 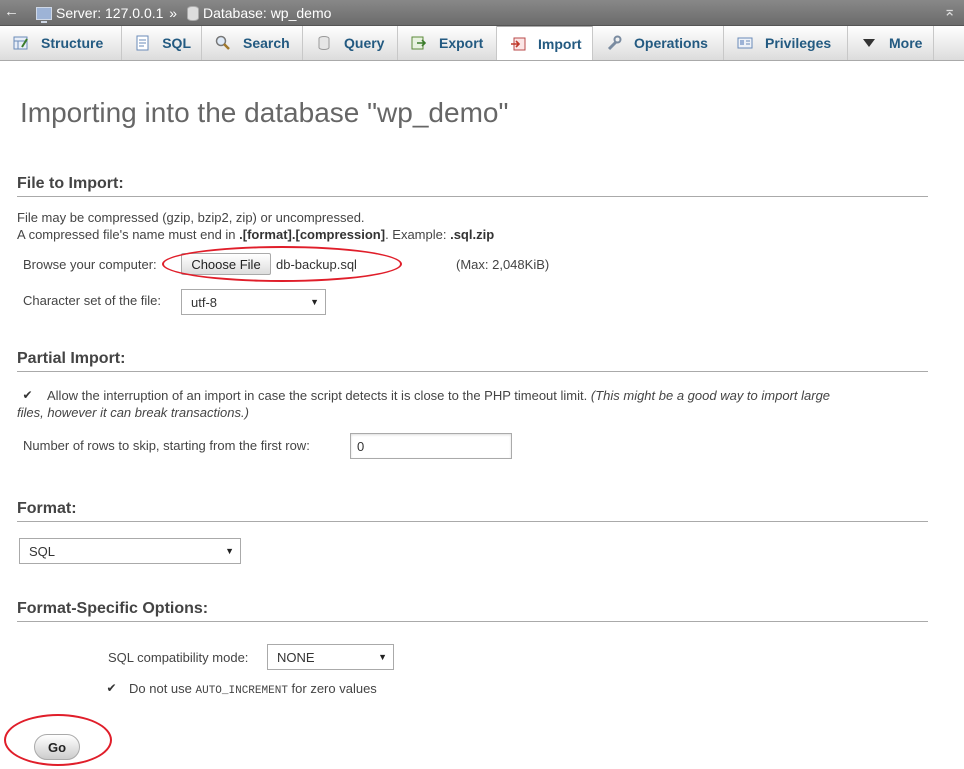 What do you see at coordinates (241, 691) in the screenshot?
I see `auto-increment-code: AUTO_INCREMENT` at bounding box center [241, 691].